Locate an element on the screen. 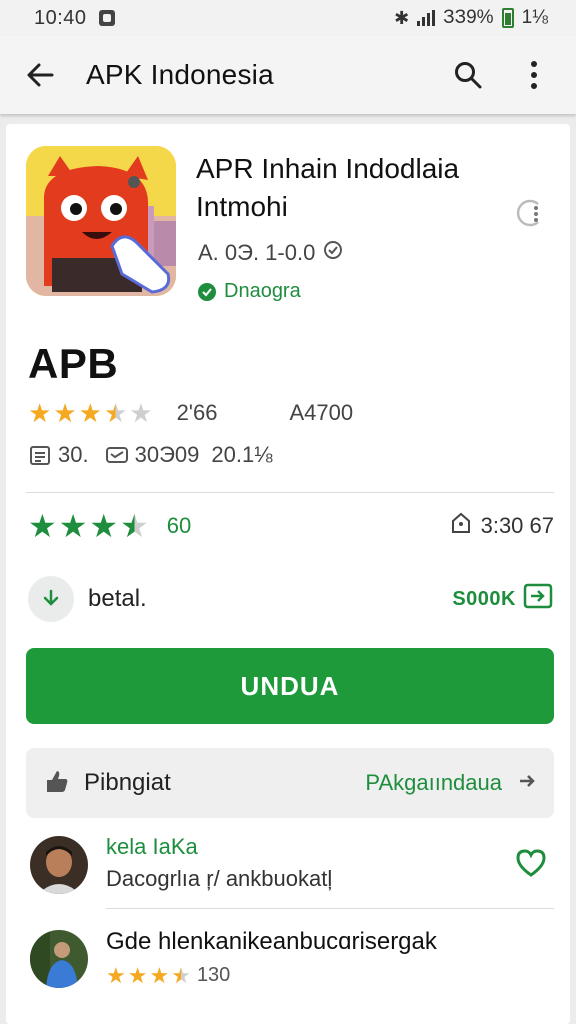  share-button: S000K is located at coordinates (503, 599).